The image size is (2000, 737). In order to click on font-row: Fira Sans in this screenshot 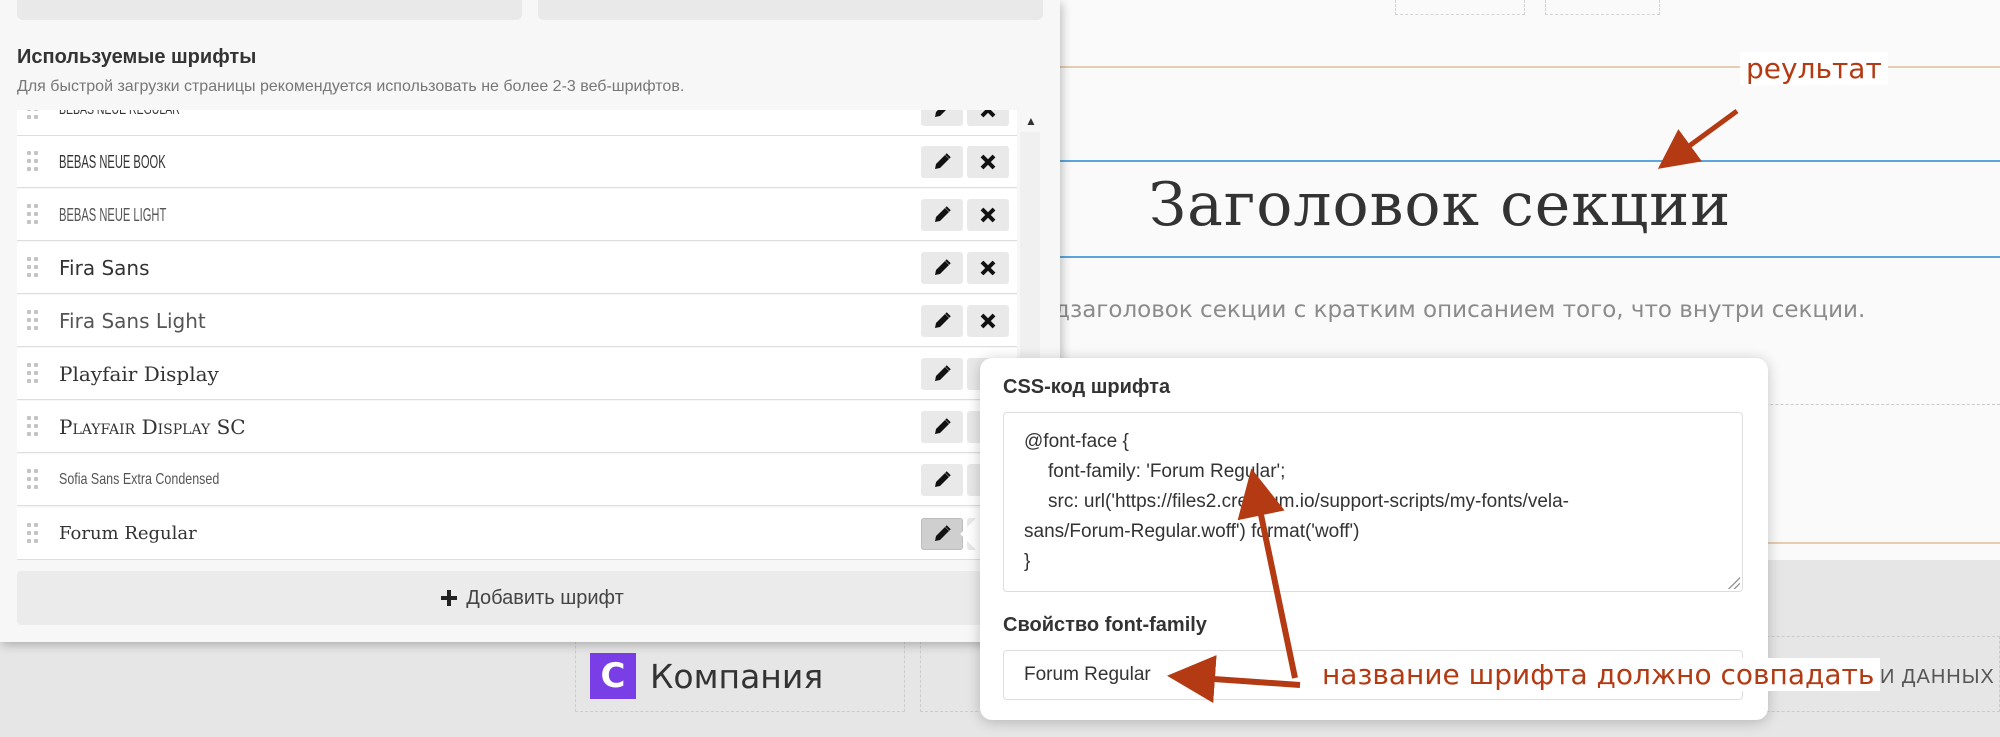, I will do `click(517, 268)`.